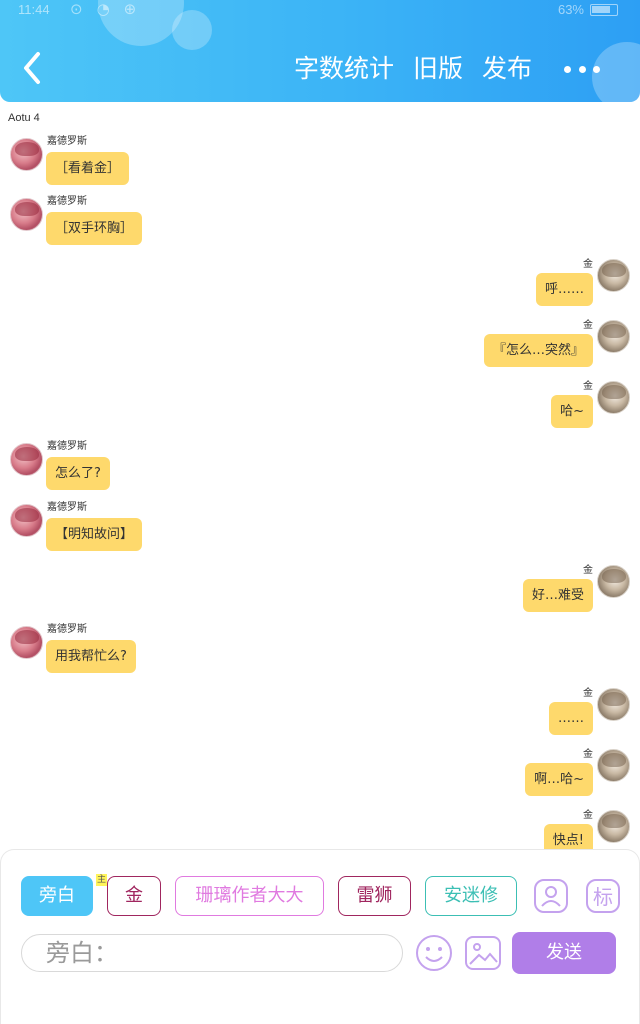 The image size is (640, 1024). Describe the element at coordinates (572, 411) in the screenshot. I see `message-bubble: 哈~` at that location.